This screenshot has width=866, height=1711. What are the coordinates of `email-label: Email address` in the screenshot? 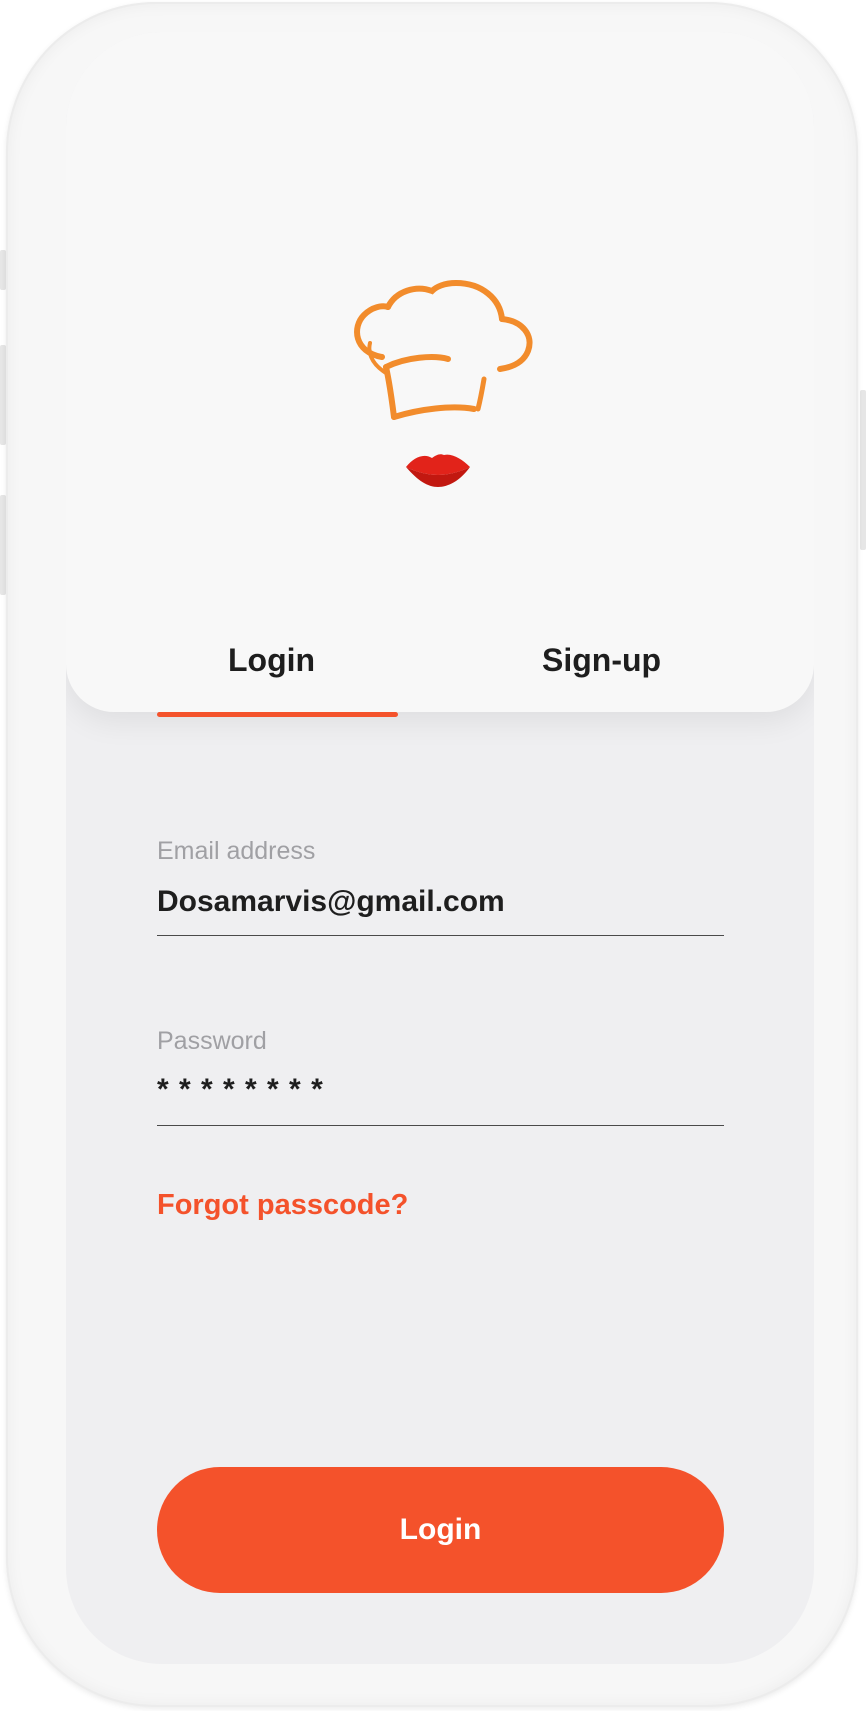 It's located at (236, 851).